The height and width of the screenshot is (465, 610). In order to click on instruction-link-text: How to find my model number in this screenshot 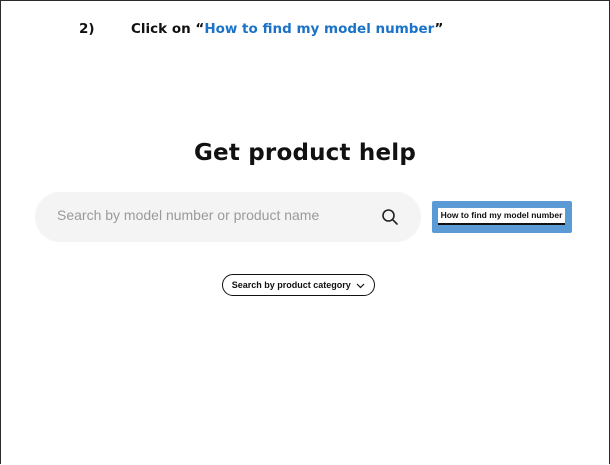, I will do `click(319, 29)`.